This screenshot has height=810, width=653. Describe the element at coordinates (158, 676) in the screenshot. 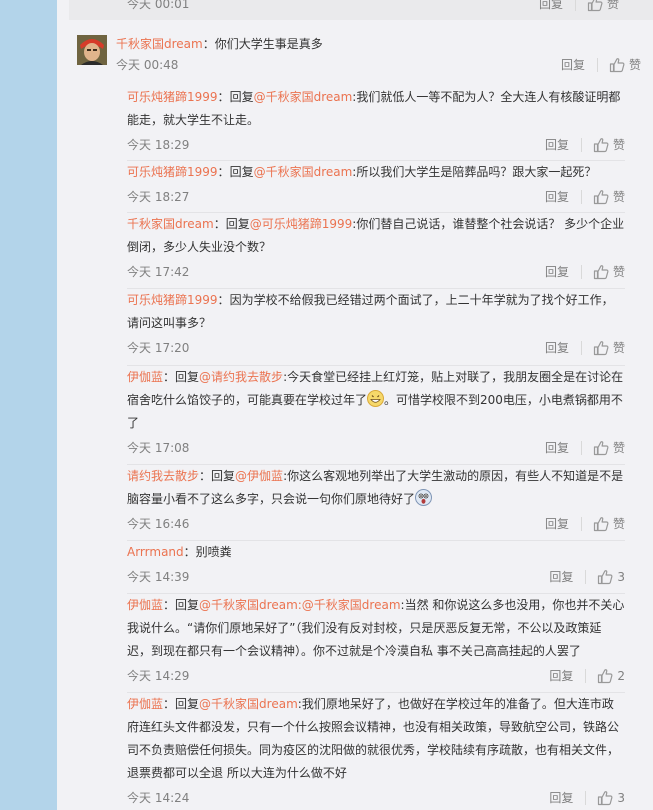

I see `reply-time: 今天 14:29` at that location.